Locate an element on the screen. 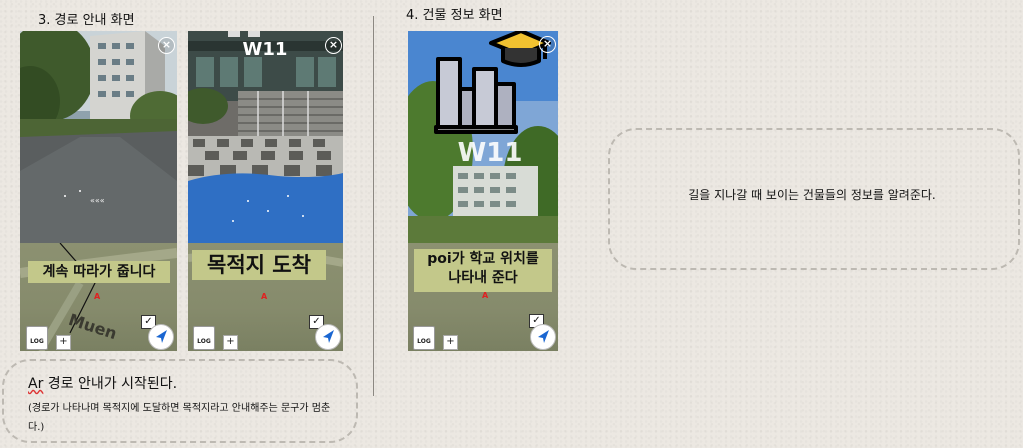  phone-screenshot-building-info: W11 poi가 학교 위치를 나타내 준다 A × LOG + ✓ is located at coordinates (483, 191).